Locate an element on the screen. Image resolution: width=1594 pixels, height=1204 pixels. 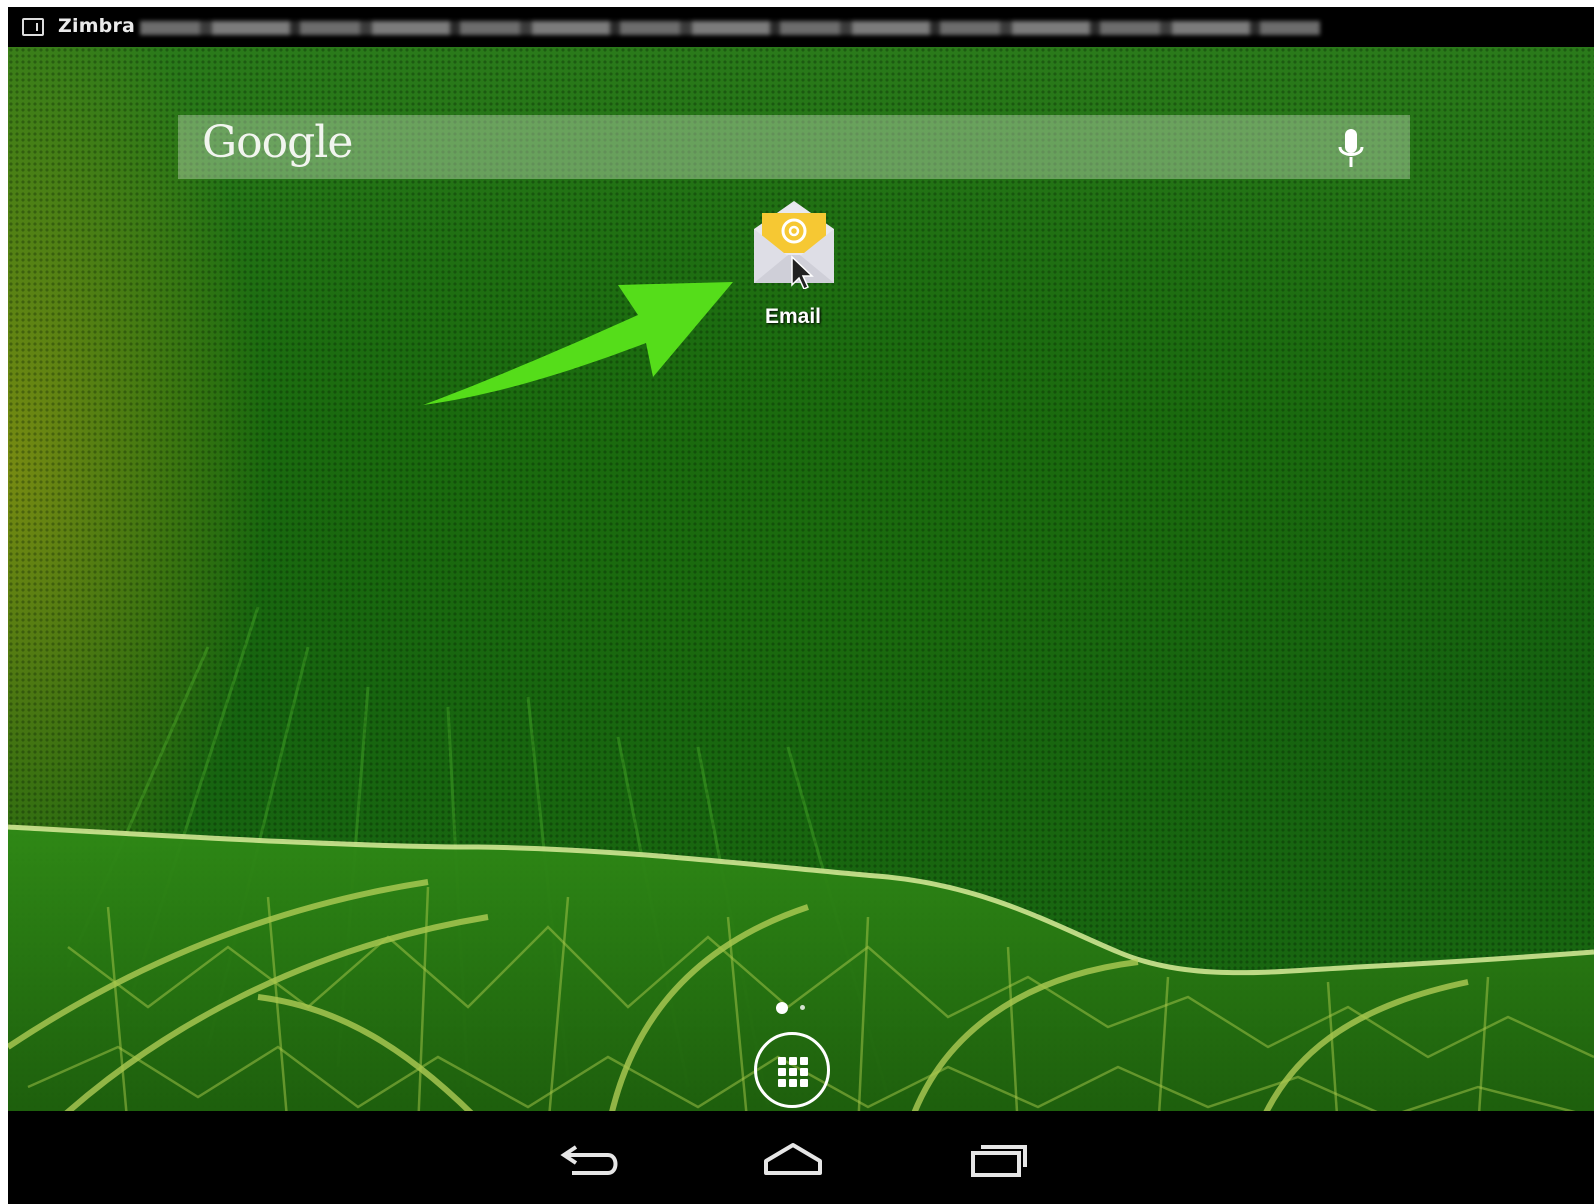
google-logo: Google is located at coordinates (277, 142).